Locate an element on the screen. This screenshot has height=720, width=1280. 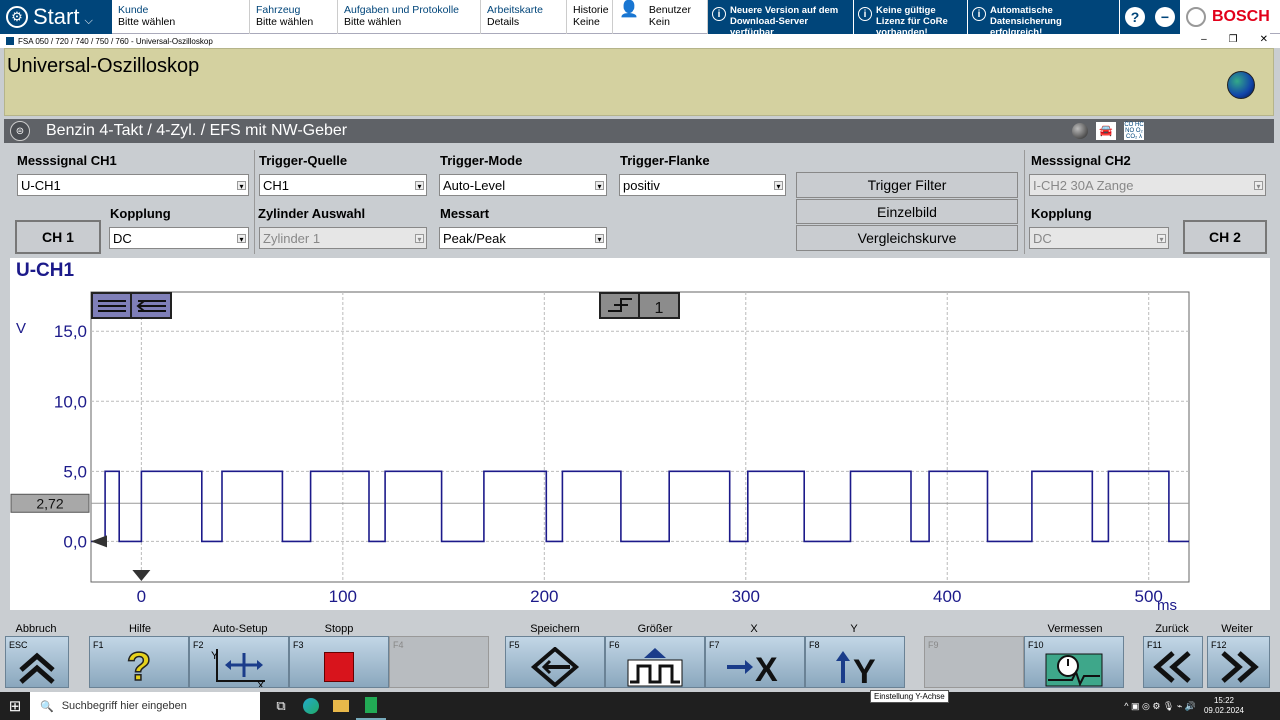
f1-caption: Hilfe is located at coordinates (139, 629).